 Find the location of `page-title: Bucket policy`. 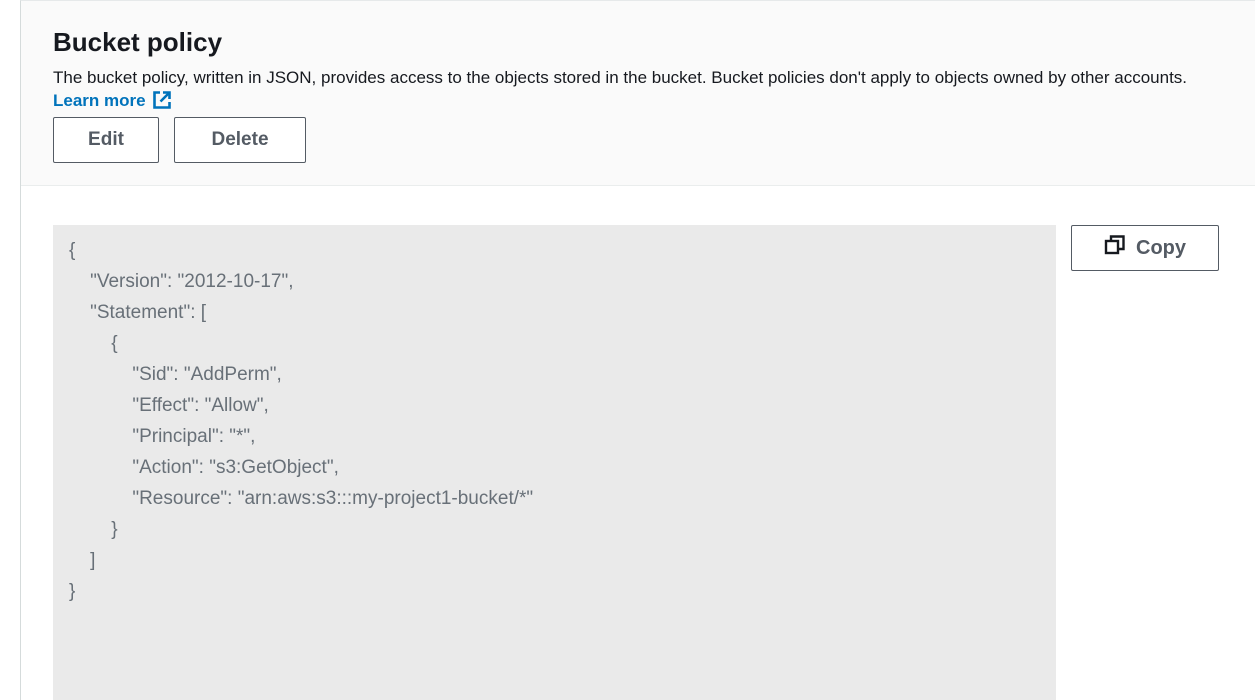

page-title: Bucket policy is located at coordinates (138, 42).